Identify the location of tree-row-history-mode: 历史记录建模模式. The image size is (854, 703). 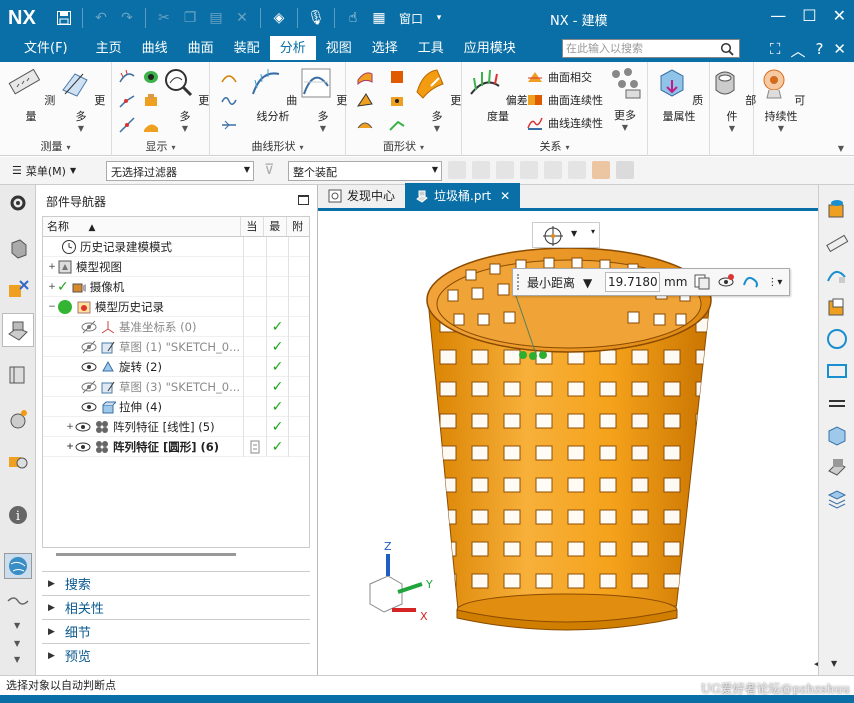
(176, 247).